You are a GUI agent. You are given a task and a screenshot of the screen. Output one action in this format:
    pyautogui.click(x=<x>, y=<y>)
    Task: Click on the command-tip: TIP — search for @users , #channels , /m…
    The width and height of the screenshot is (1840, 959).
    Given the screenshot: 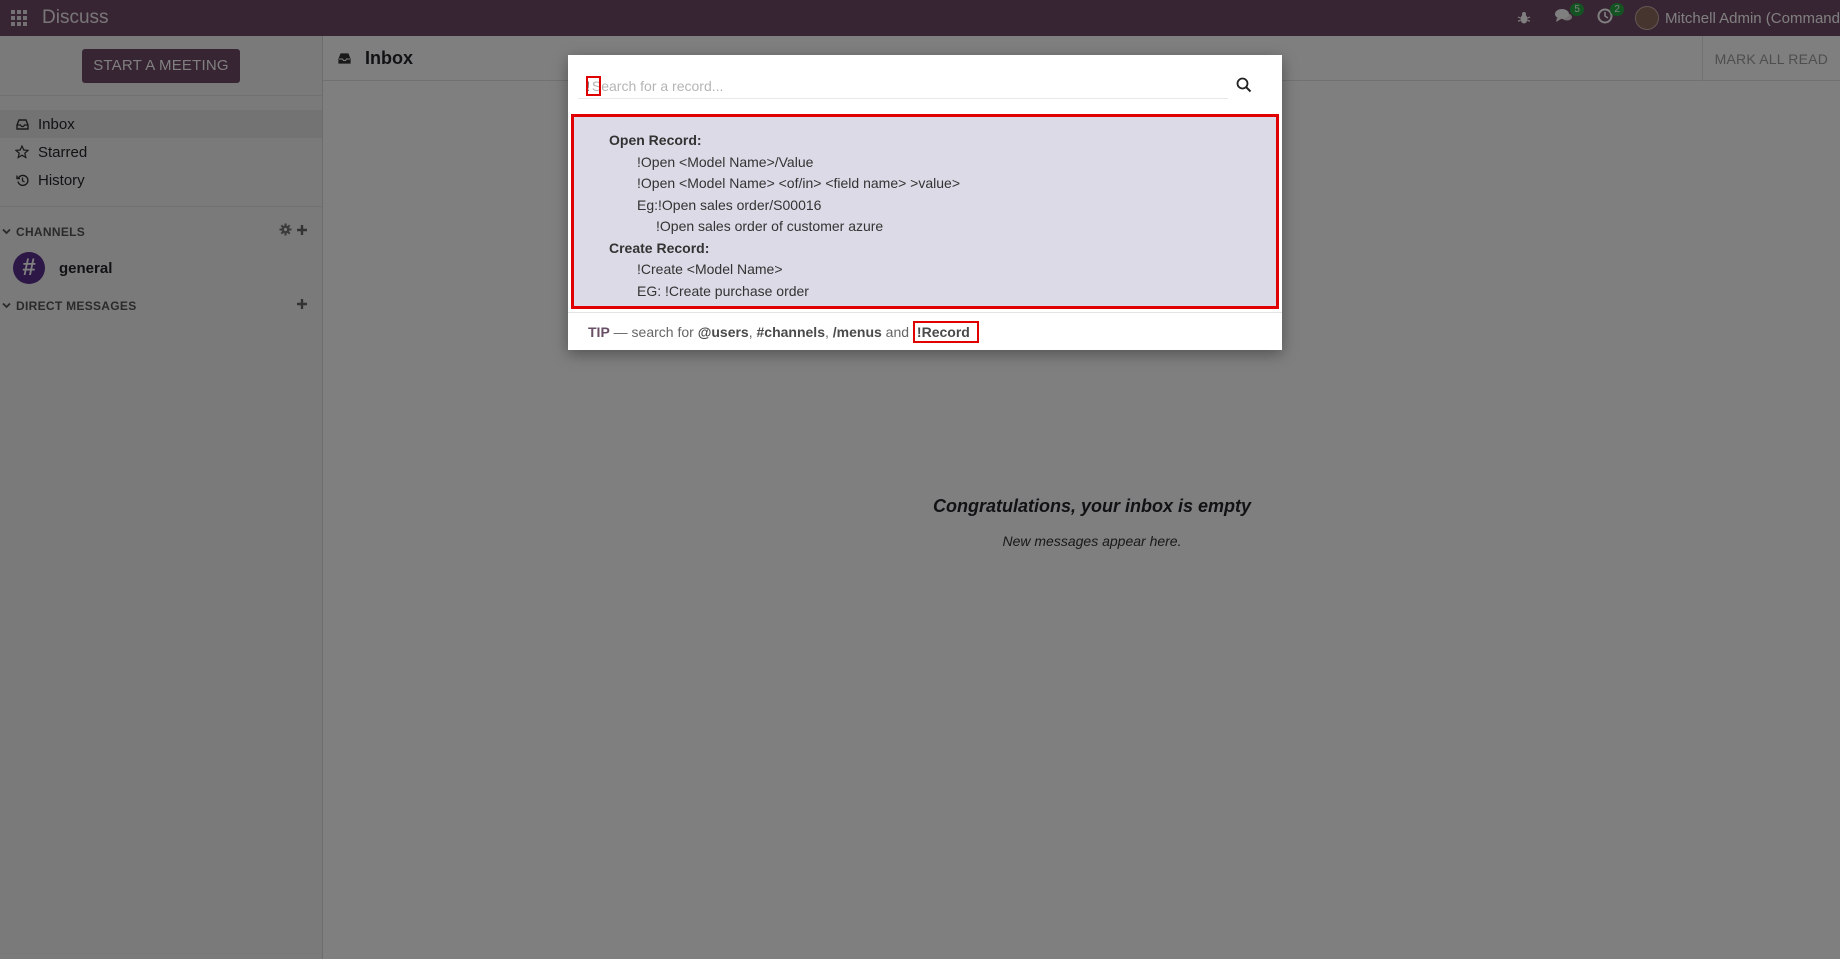 What is the action you would take?
    pyautogui.click(x=925, y=331)
    